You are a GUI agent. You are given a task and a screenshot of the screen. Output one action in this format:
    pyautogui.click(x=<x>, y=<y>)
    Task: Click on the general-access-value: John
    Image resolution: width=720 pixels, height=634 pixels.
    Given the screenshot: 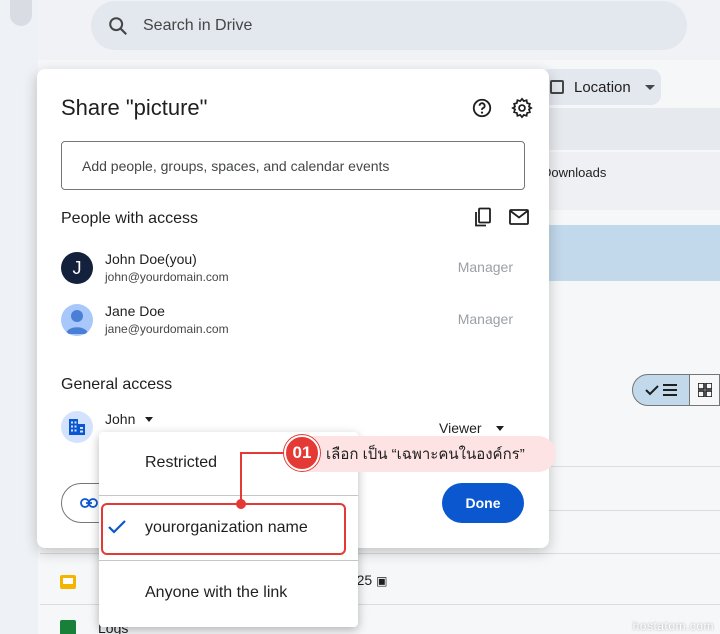 What is the action you would take?
    pyautogui.click(x=120, y=419)
    